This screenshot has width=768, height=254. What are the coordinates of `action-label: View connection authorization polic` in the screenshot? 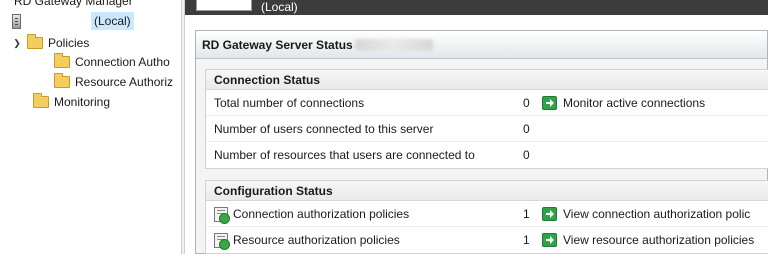 It's located at (657, 214).